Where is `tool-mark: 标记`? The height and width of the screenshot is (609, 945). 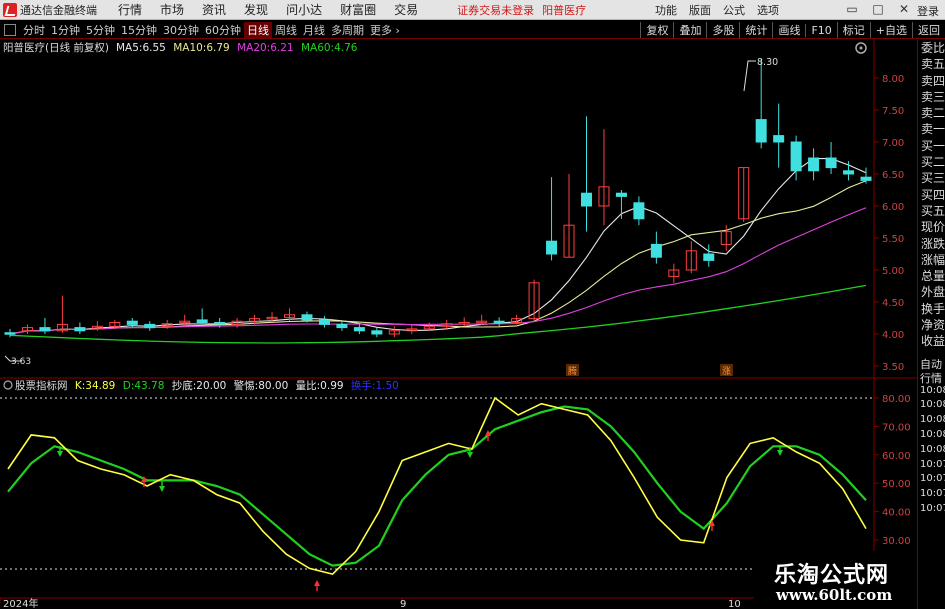 tool-mark: 标记 is located at coordinates (853, 30).